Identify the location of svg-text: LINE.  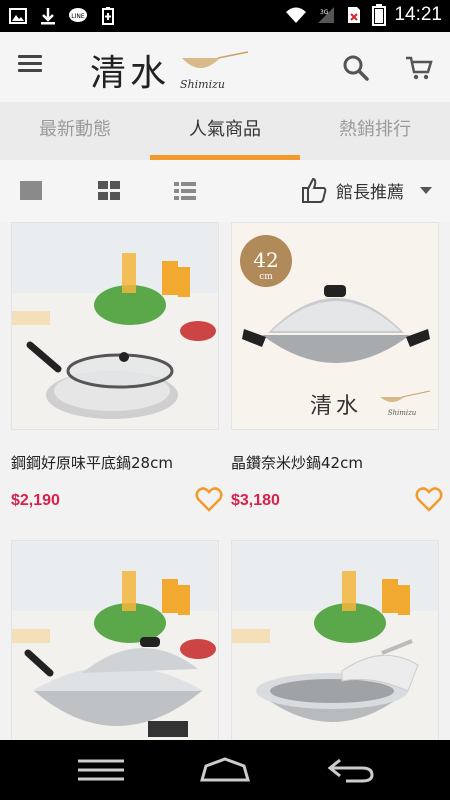
(78, 16).